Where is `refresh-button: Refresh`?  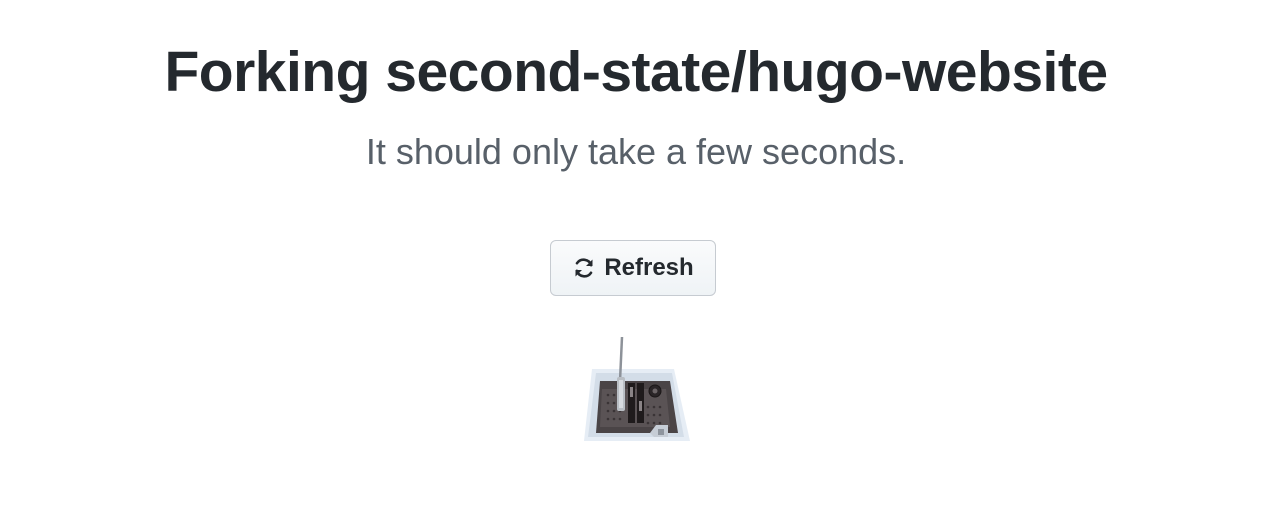
refresh-button: Refresh is located at coordinates (633, 268).